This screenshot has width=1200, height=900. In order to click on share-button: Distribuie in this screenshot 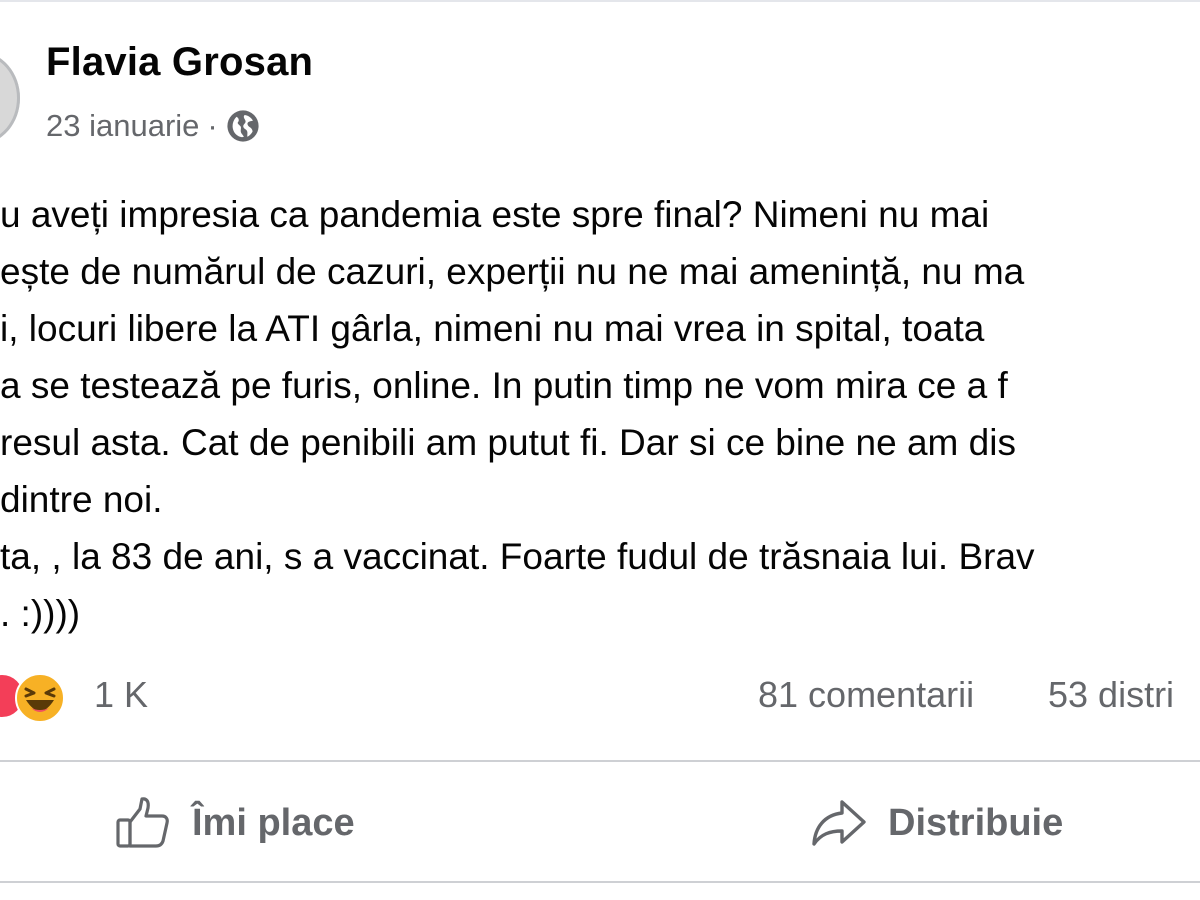, I will do `click(936, 823)`.